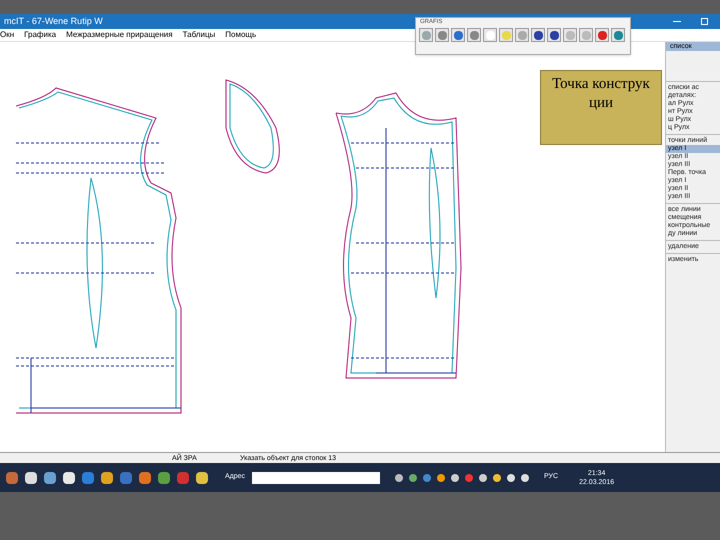 The width and height of the screenshot is (720, 540). I want to click on menu-item: Окн, so click(7, 35).